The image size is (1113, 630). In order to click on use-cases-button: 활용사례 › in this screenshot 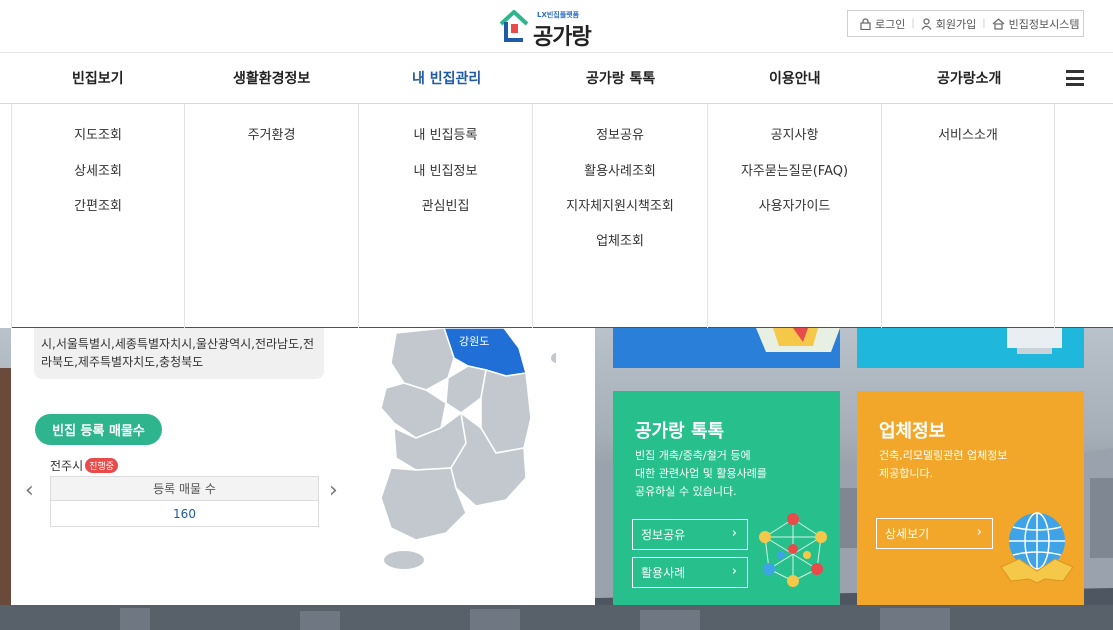, I will do `click(690, 572)`.